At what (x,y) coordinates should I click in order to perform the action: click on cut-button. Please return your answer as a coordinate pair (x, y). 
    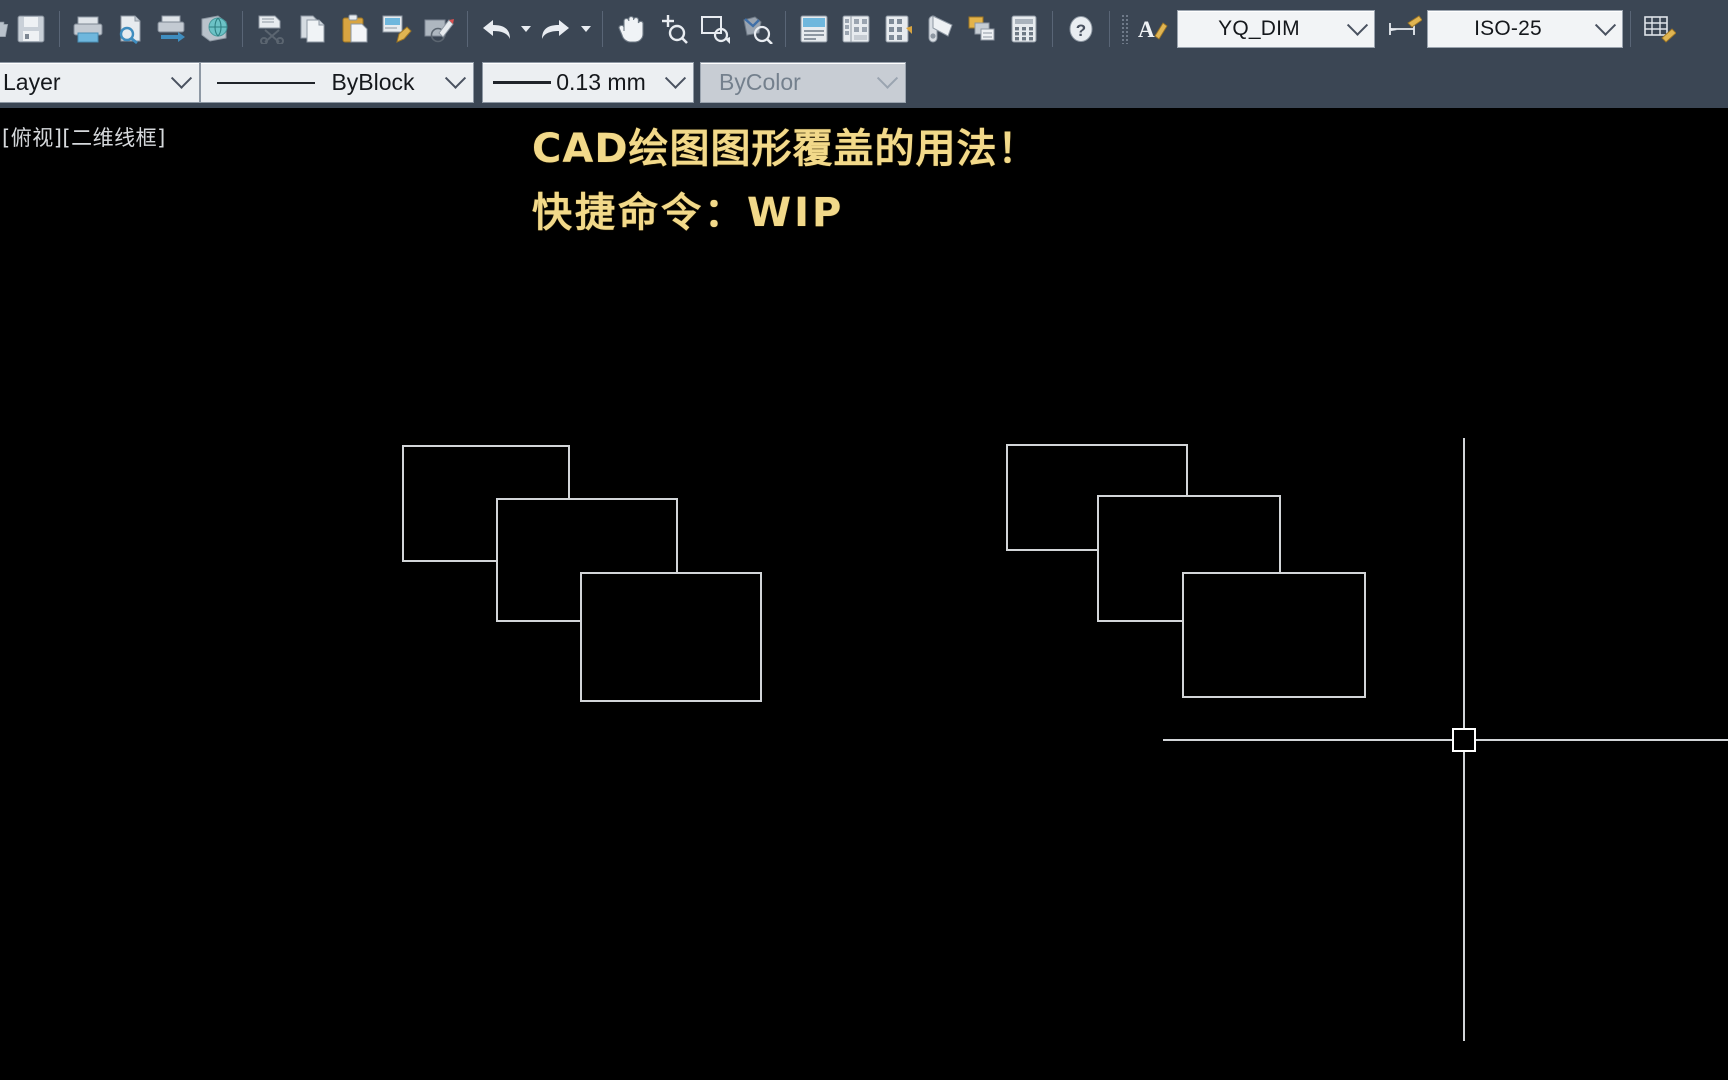
    Looking at the image, I should click on (271, 29).